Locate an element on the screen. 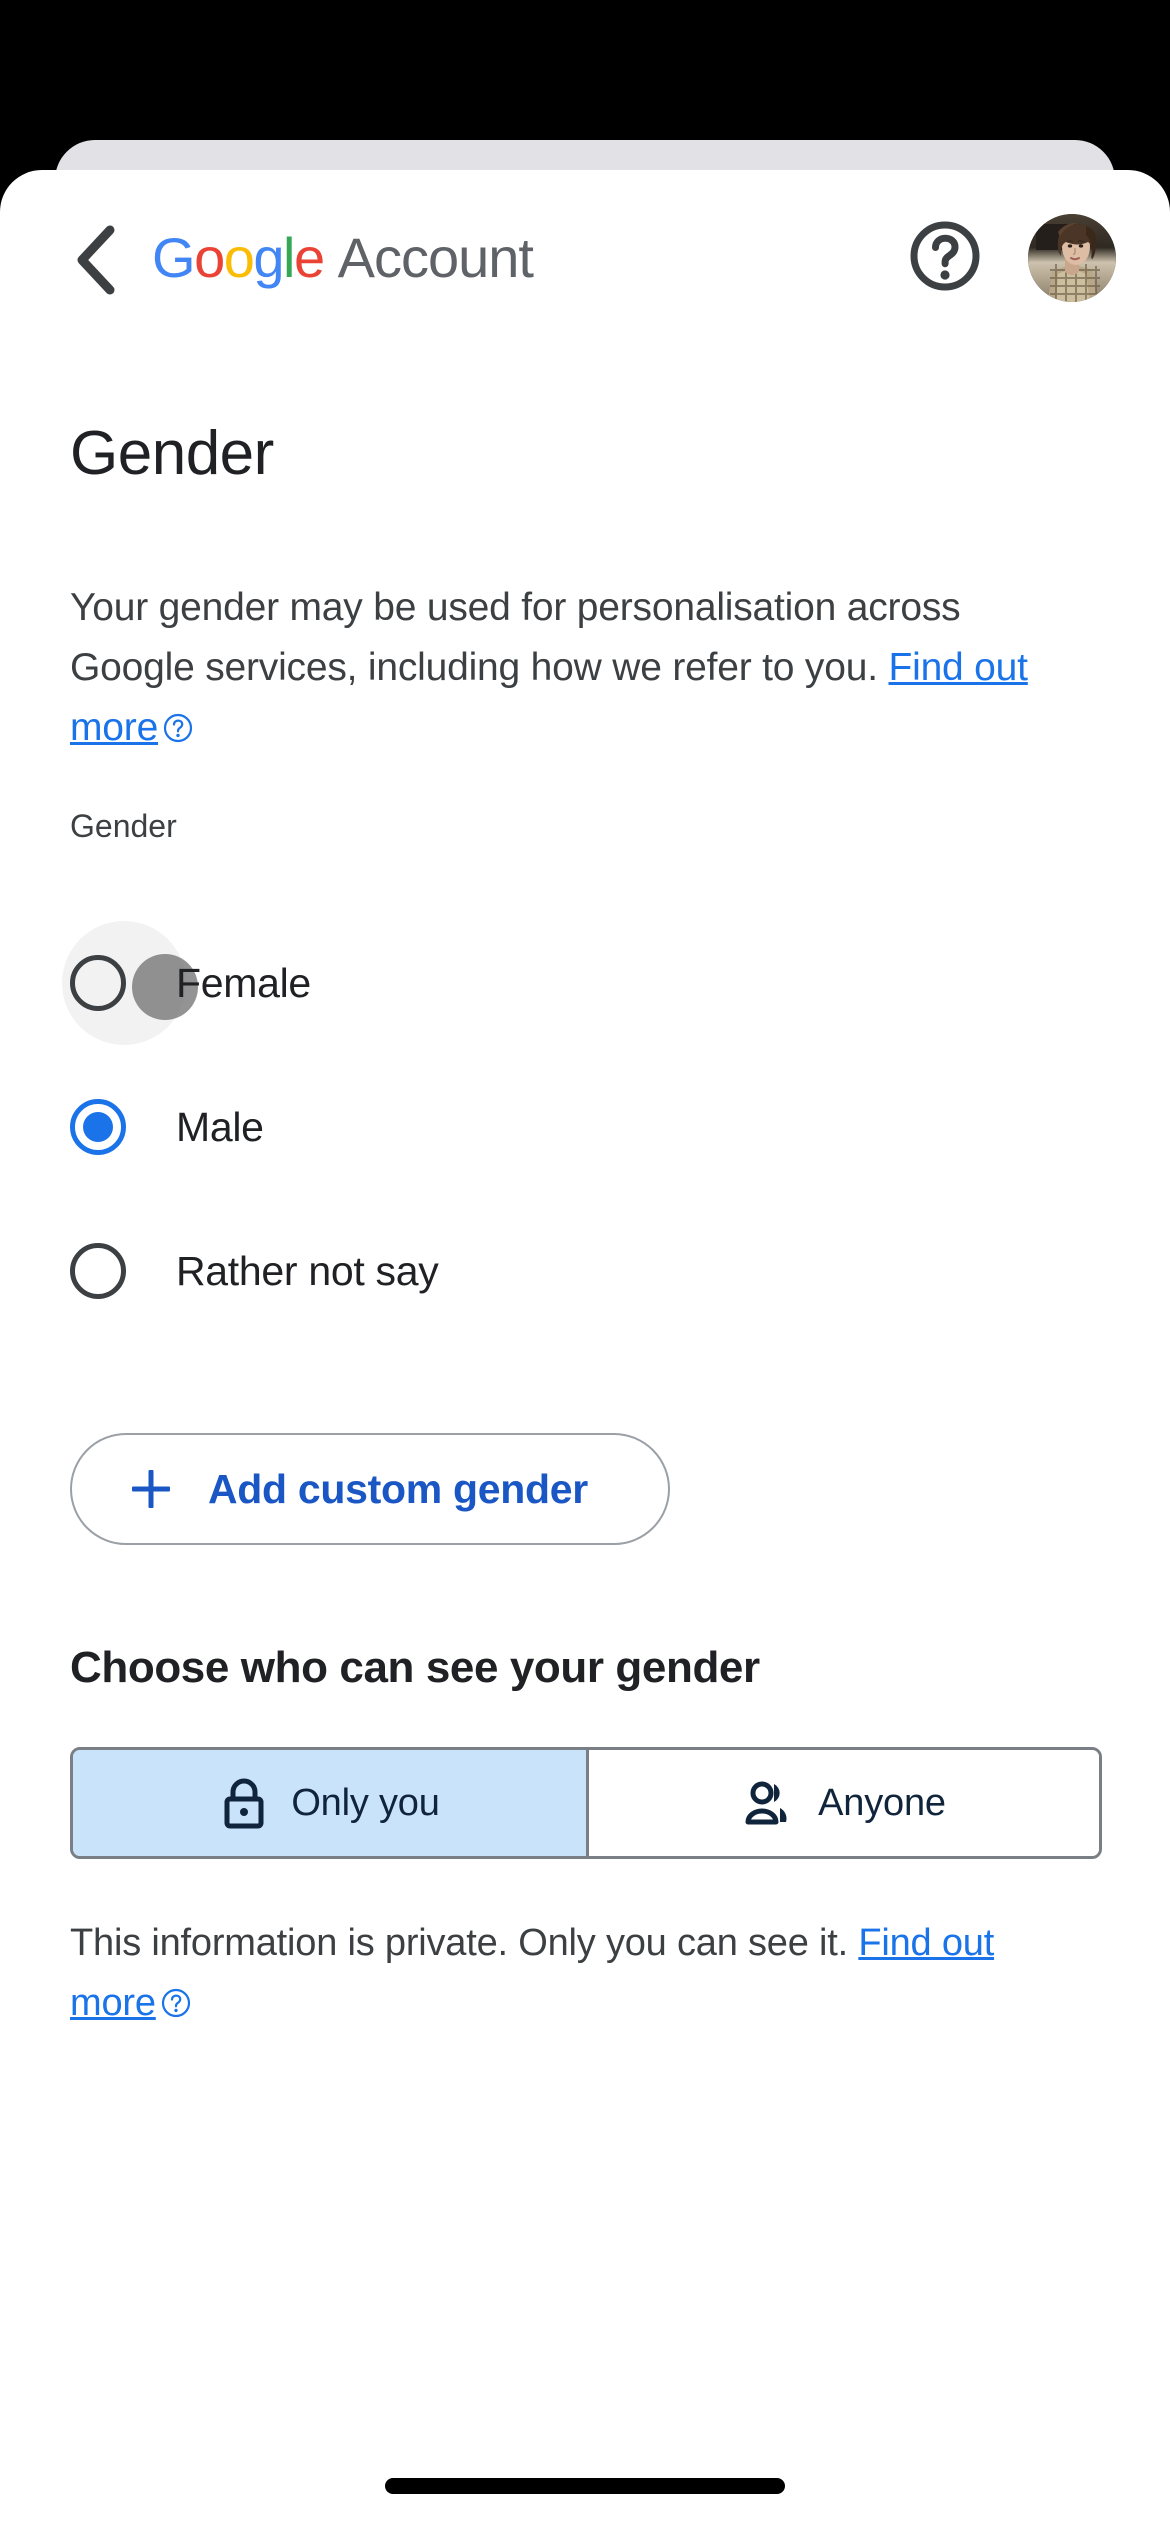  add-custom-gender-label: Add custom gender is located at coordinates (398, 1488).